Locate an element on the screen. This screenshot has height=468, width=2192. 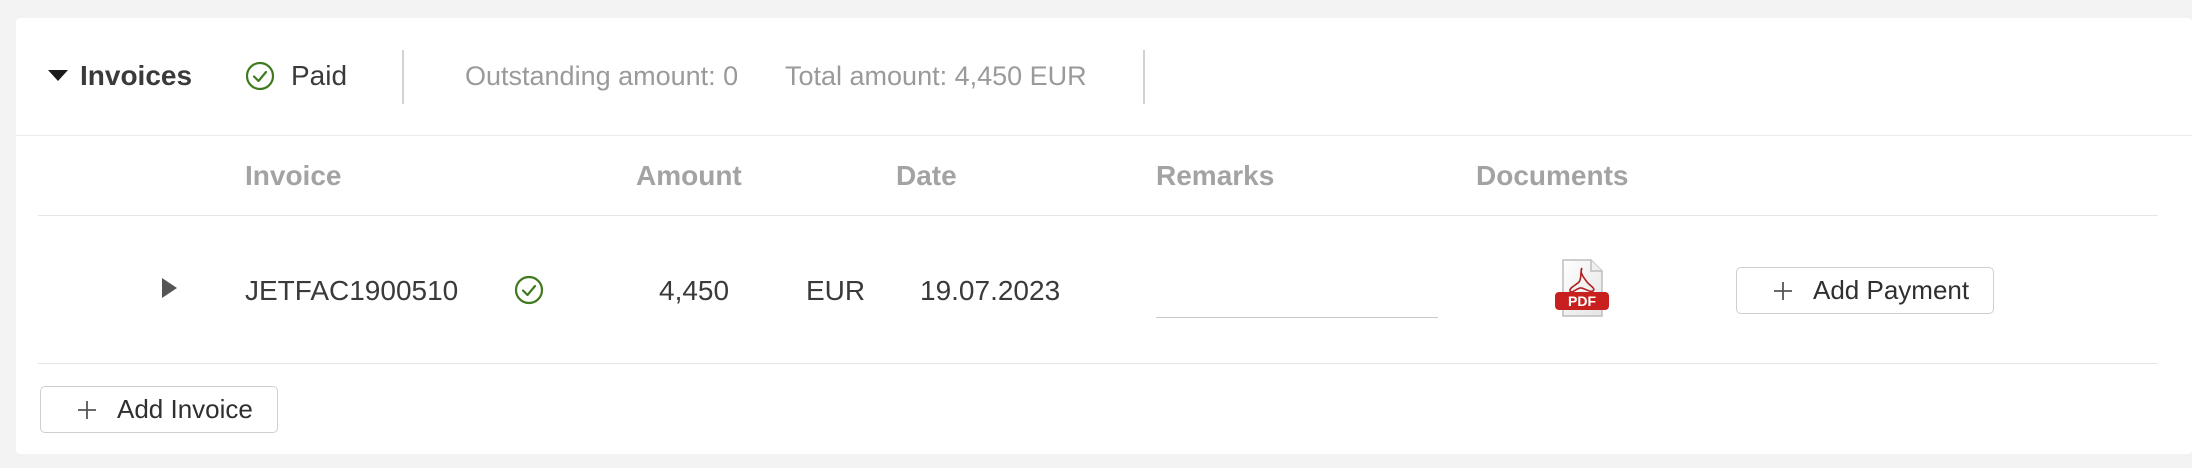
pdf-file-icon: PDF is located at coordinates (1582, 289).